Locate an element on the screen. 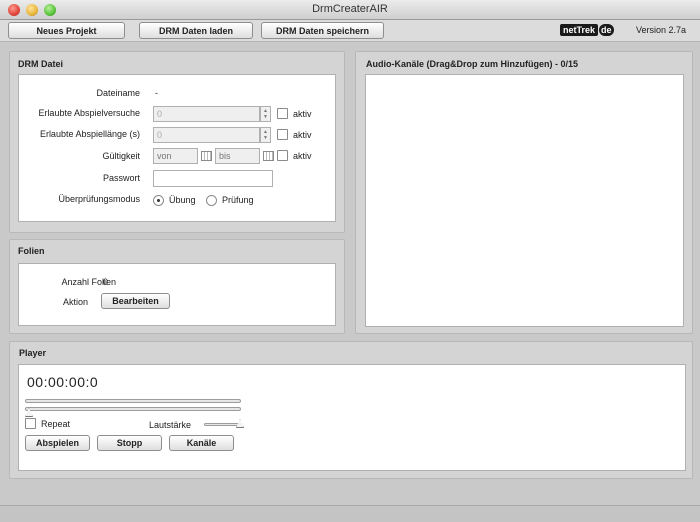 The image size is (700, 522). mode-exam-radio is located at coordinates (211, 200).